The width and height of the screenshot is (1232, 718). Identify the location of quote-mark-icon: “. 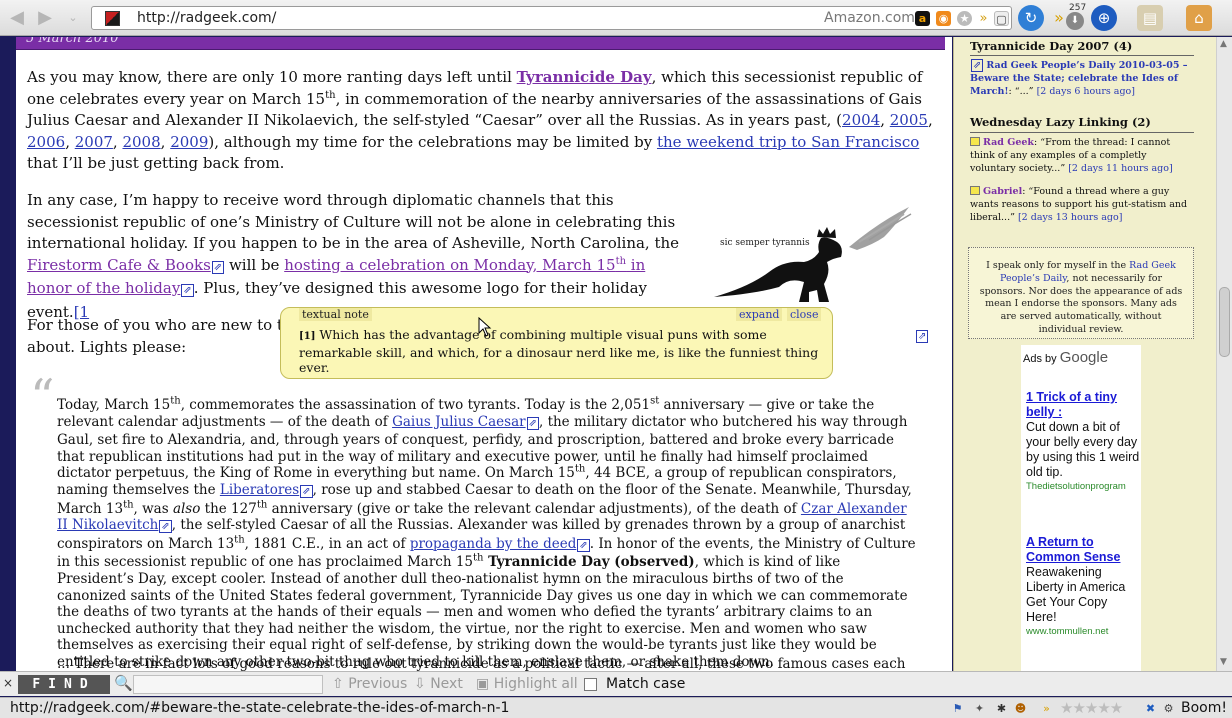
(42, 397).